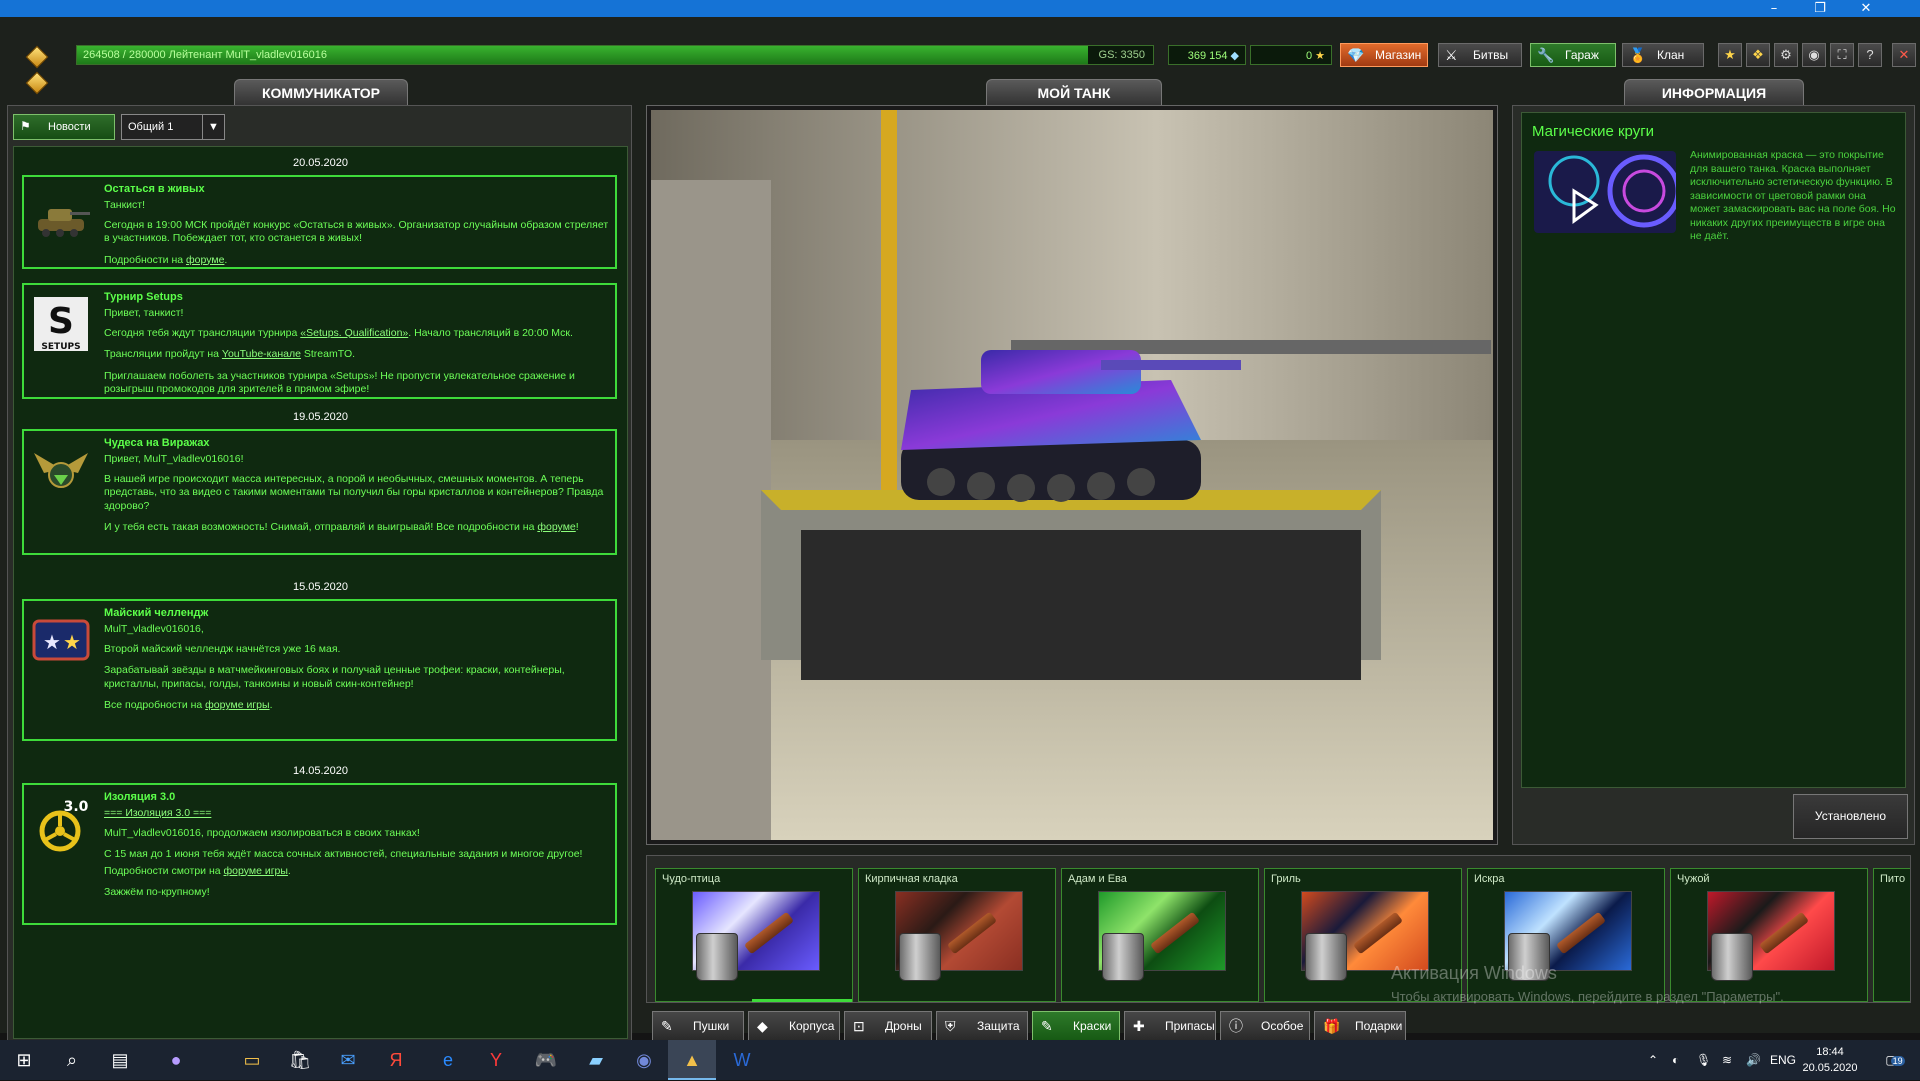 Image resolution: width=1920 pixels, height=1081 pixels. What do you see at coordinates (1265, 1026) in the screenshot?
I see `category-tab: ⓘ Особое` at bounding box center [1265, 1026].